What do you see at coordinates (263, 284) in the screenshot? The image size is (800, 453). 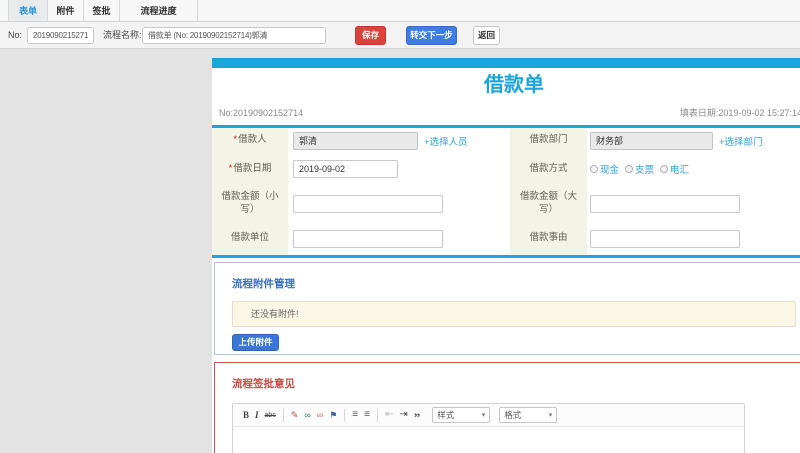 I see `attachment-section-title: 流程附件管理` at bounding box center [263, 284].